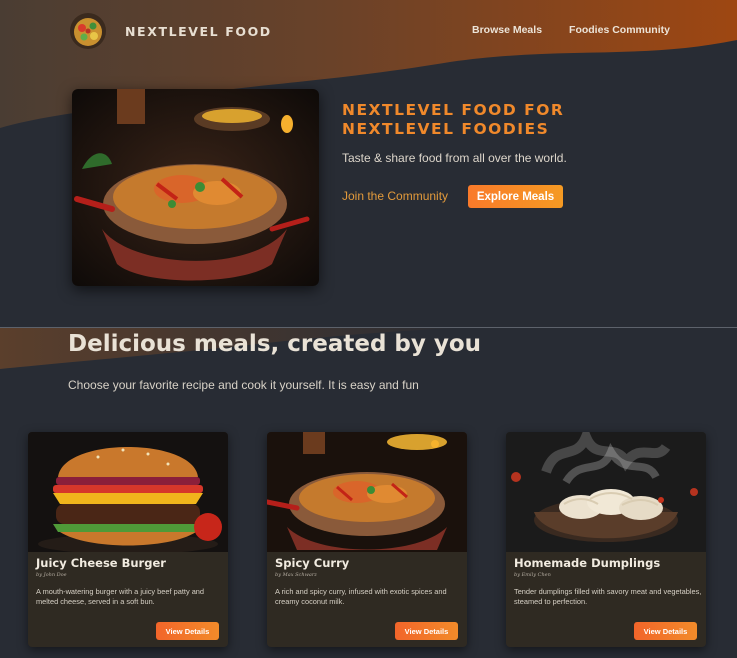 The width and height of the screenshot is (737, 658). I want to click on nav-link-browse-meals: Browse Meals, so click(507, 30).